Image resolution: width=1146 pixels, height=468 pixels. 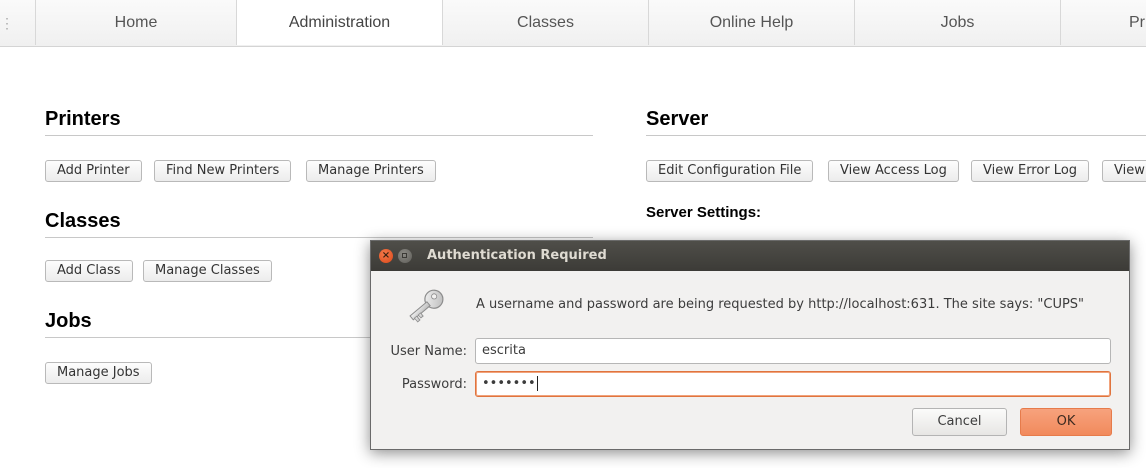 What do you see at coordinates (704, 212) in the screenshot?
I see `server-settings-label: Server Settings:` at bounding box center [704, 212].